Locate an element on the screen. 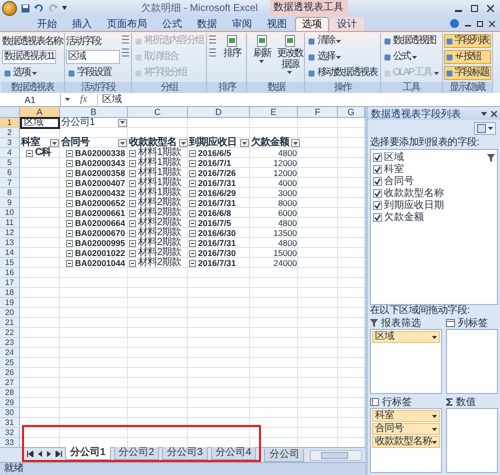 This screenshot has width=500, height=475. row-header: 30 is located at coordinates (10, 413).